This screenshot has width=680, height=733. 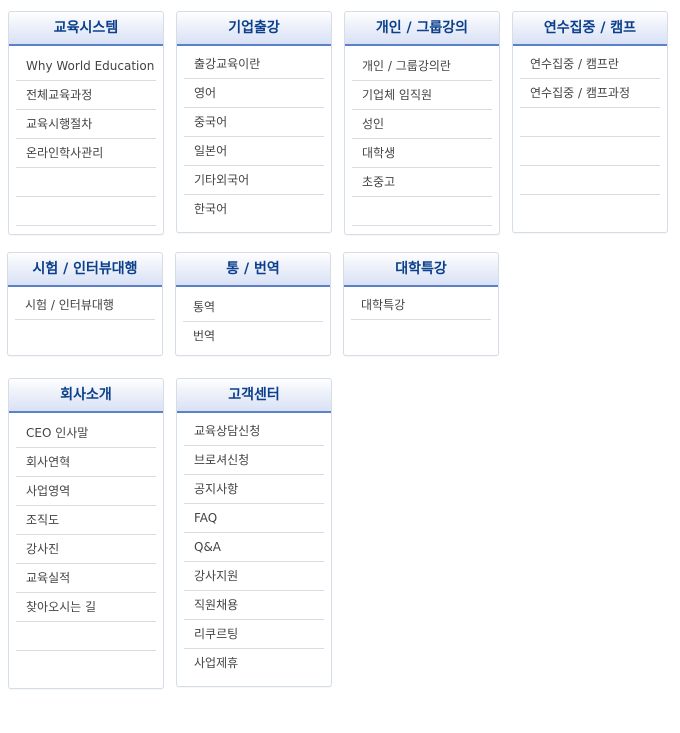 I want to click on menu-item: 공지사항, so click(x=254, y=489).